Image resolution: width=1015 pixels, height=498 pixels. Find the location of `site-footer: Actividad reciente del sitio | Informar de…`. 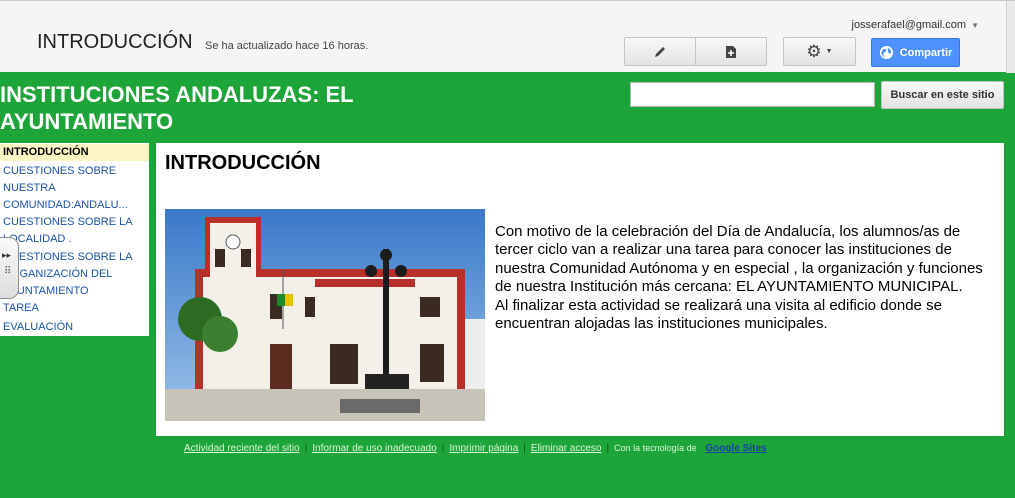

site-footer: Actividad reciente del sitio | Informar de… is located at coordinates (475, 448).